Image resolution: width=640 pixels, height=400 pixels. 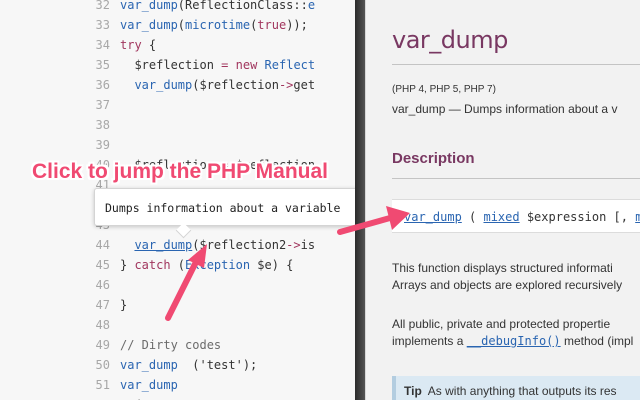 I want to click on title-divider, so click(x=516, y=64).